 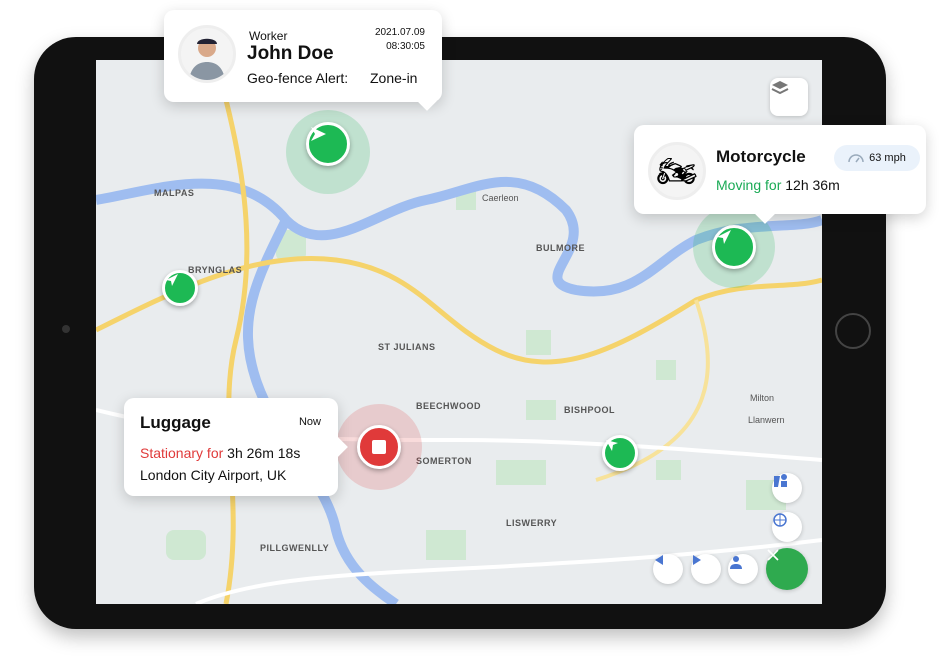 I want to click on close-icon, so click(x=773, y=555).